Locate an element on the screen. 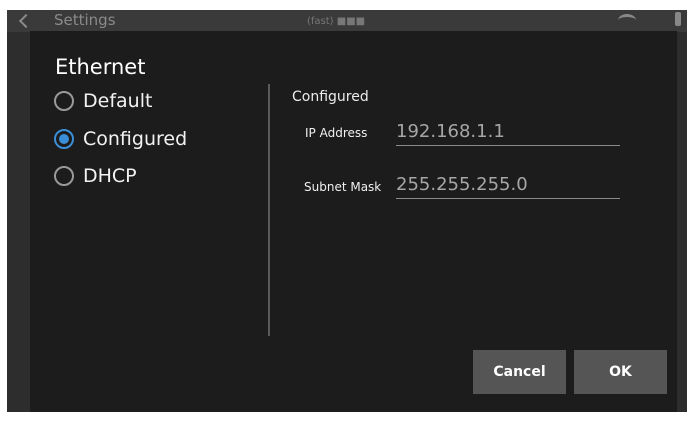  radio-label-dhcp: DHCP is located at coordinates (110, 176).